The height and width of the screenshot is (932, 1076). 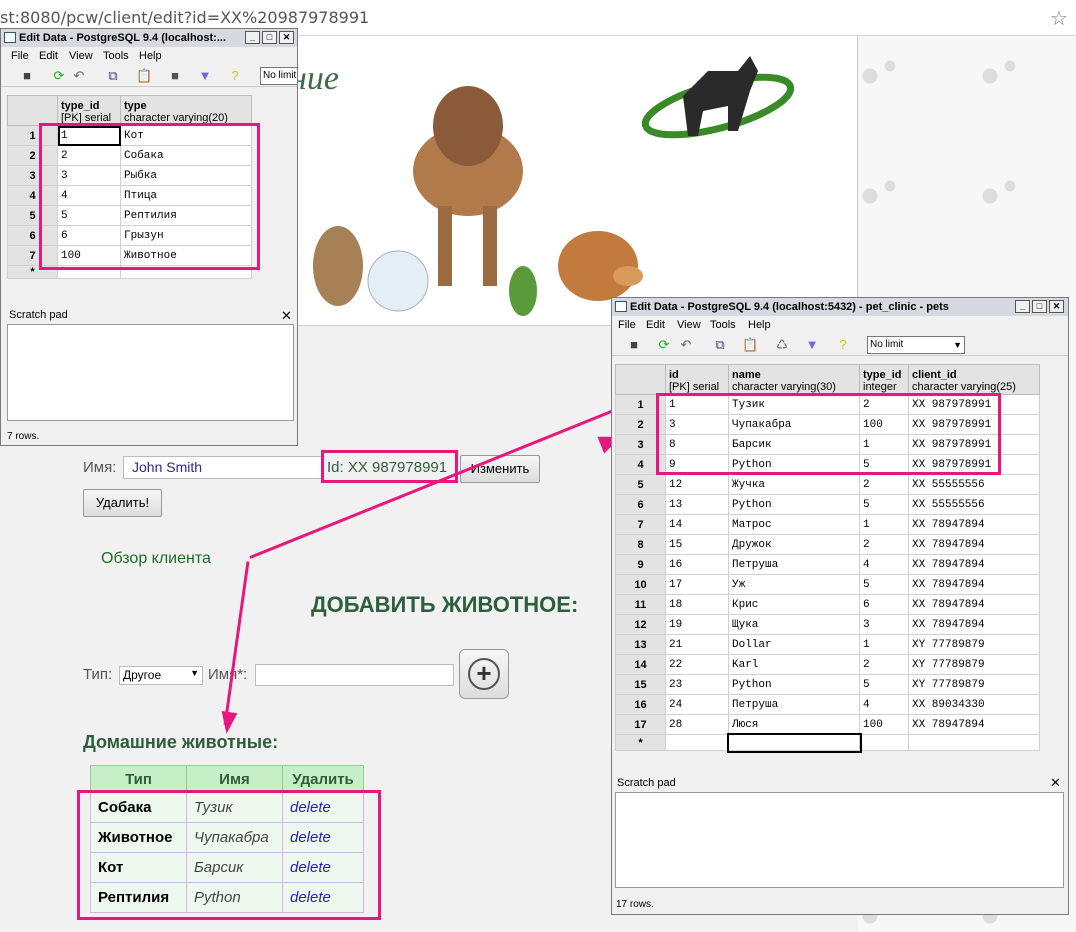 I want to click on row-header: 16, so click(x=640, y=704).